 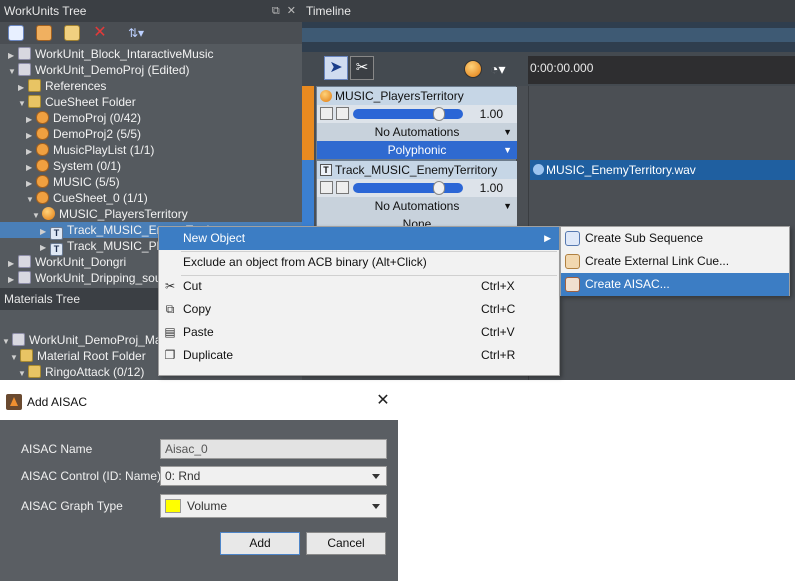 I want to click on play-orb-icon, so click(x=473, y=69).